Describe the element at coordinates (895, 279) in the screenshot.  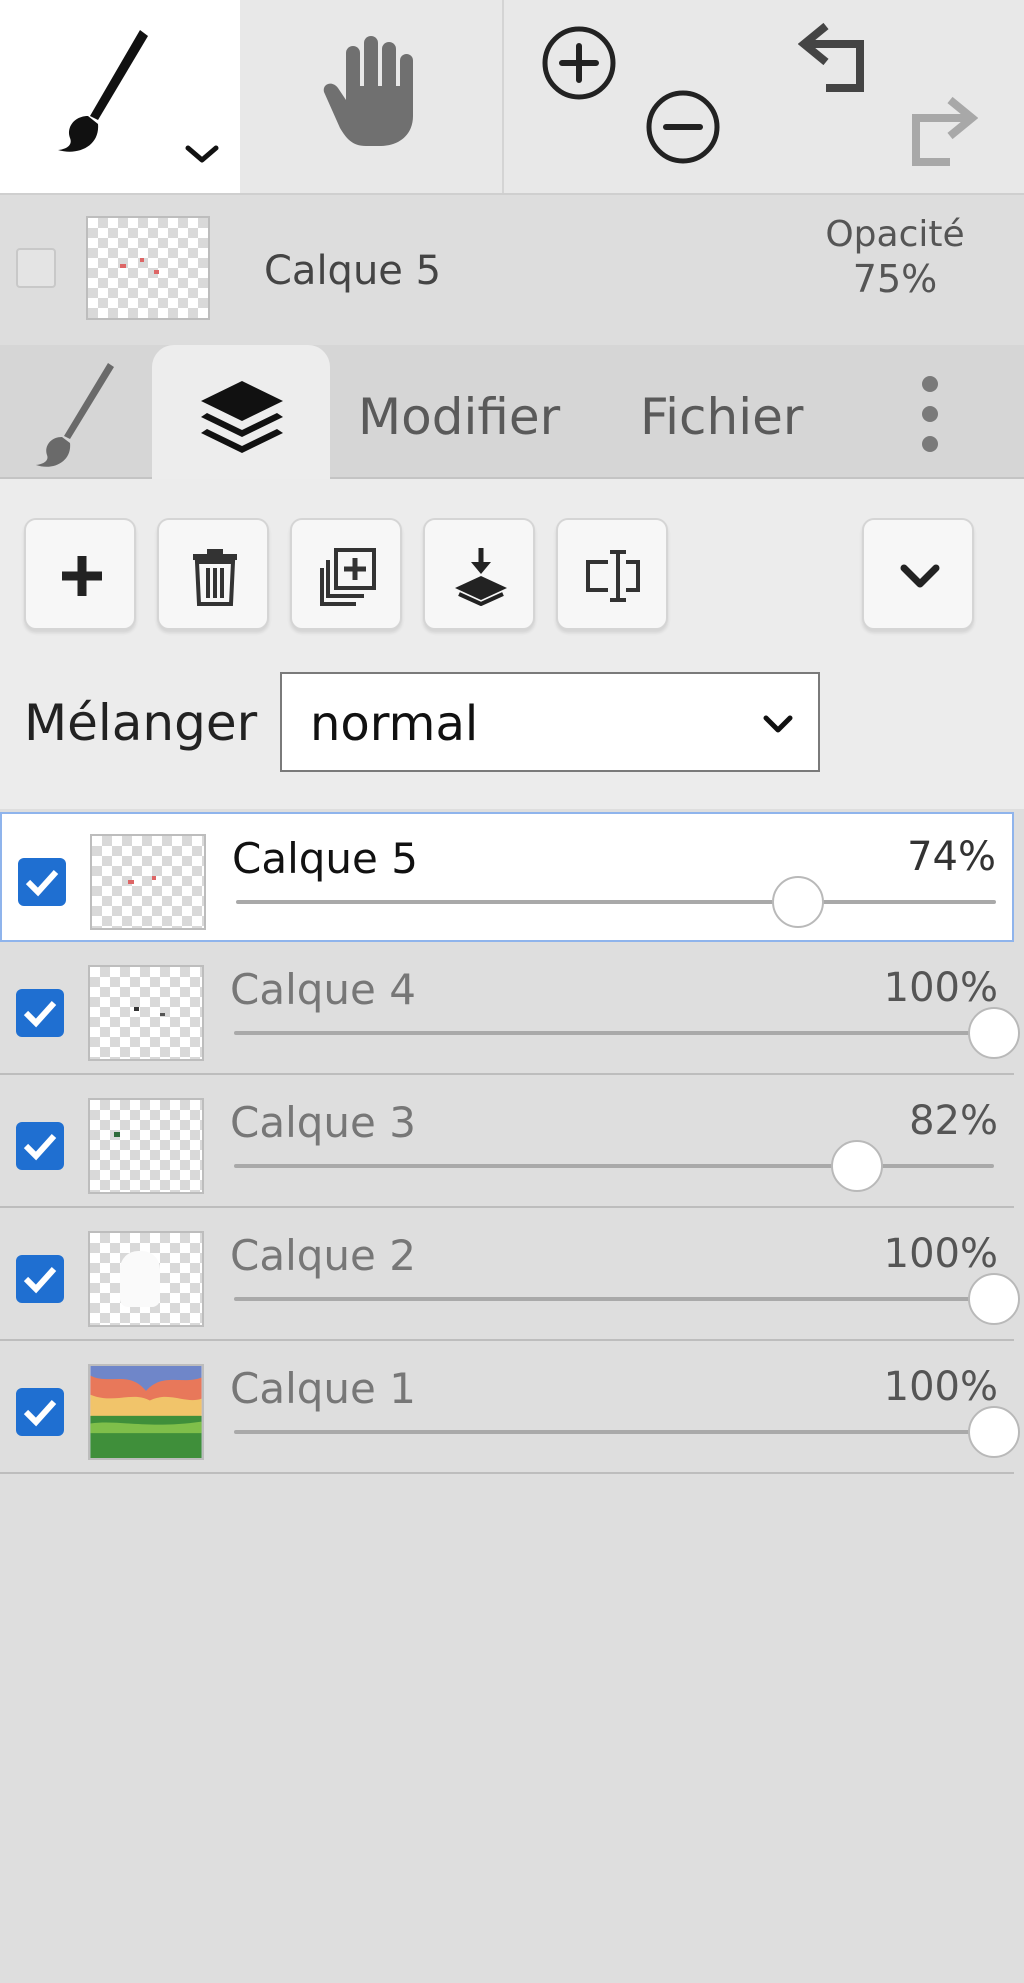
I see `opacity-value: 75%` at that location.